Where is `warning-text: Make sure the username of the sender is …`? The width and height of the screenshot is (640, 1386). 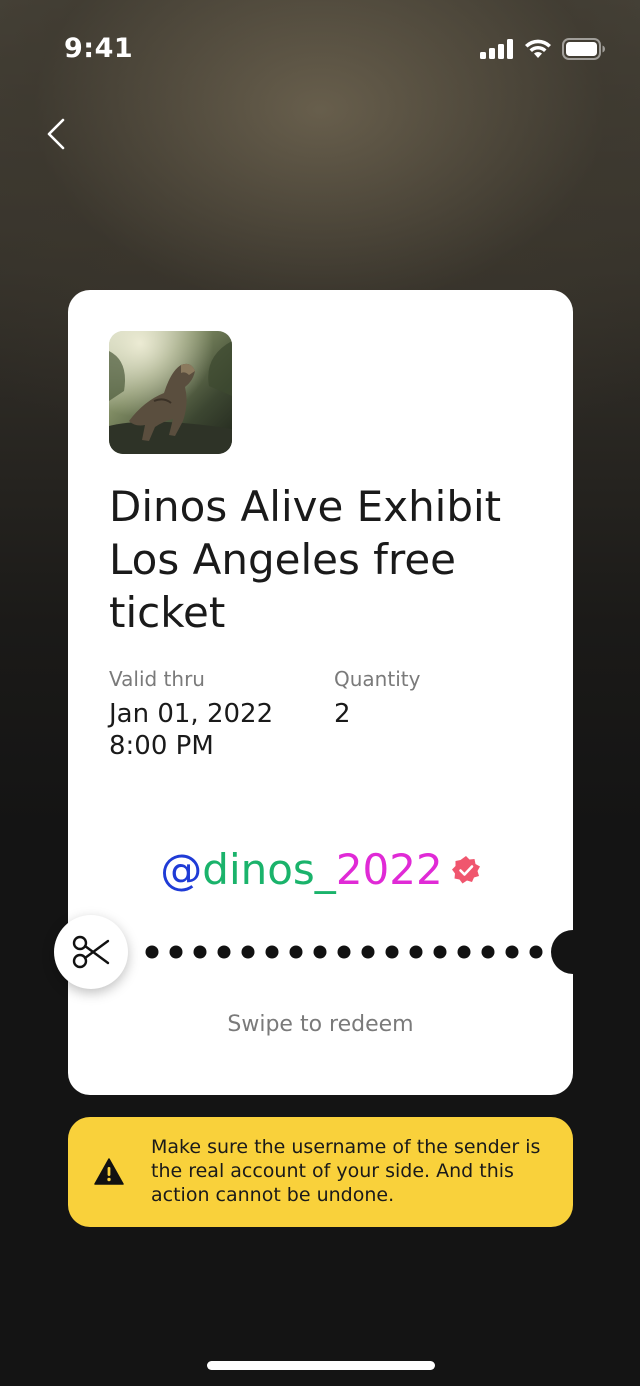 warning-text: Make sure the username of the sender is … is located at coordinates (346, 1171).